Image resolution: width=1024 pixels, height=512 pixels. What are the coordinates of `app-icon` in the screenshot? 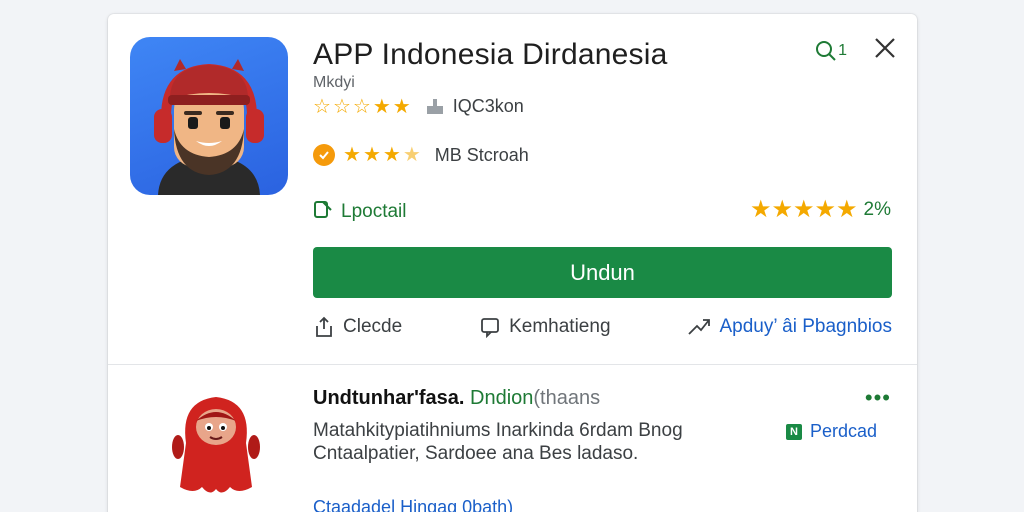 It's located at (209, 116).